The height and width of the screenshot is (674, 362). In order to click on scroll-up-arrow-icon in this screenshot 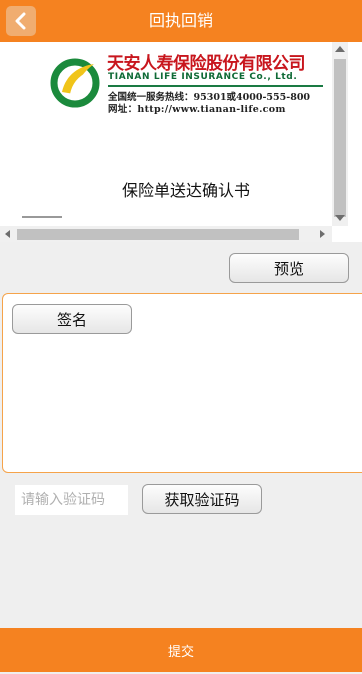, I will do `click(340, 49)`.